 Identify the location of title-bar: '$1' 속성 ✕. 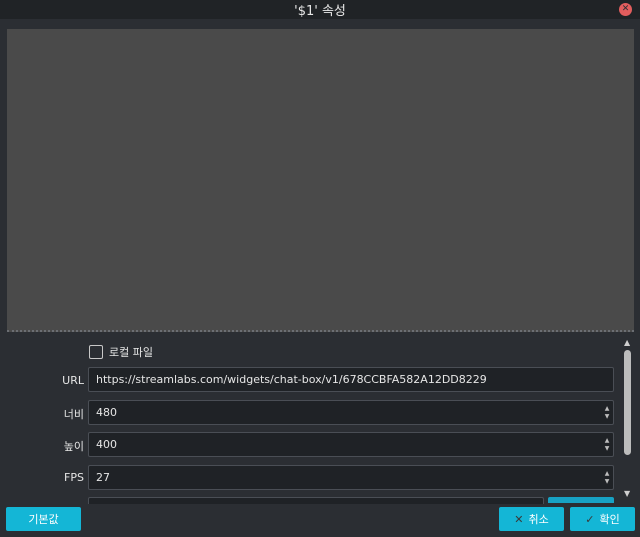
(320, 9).